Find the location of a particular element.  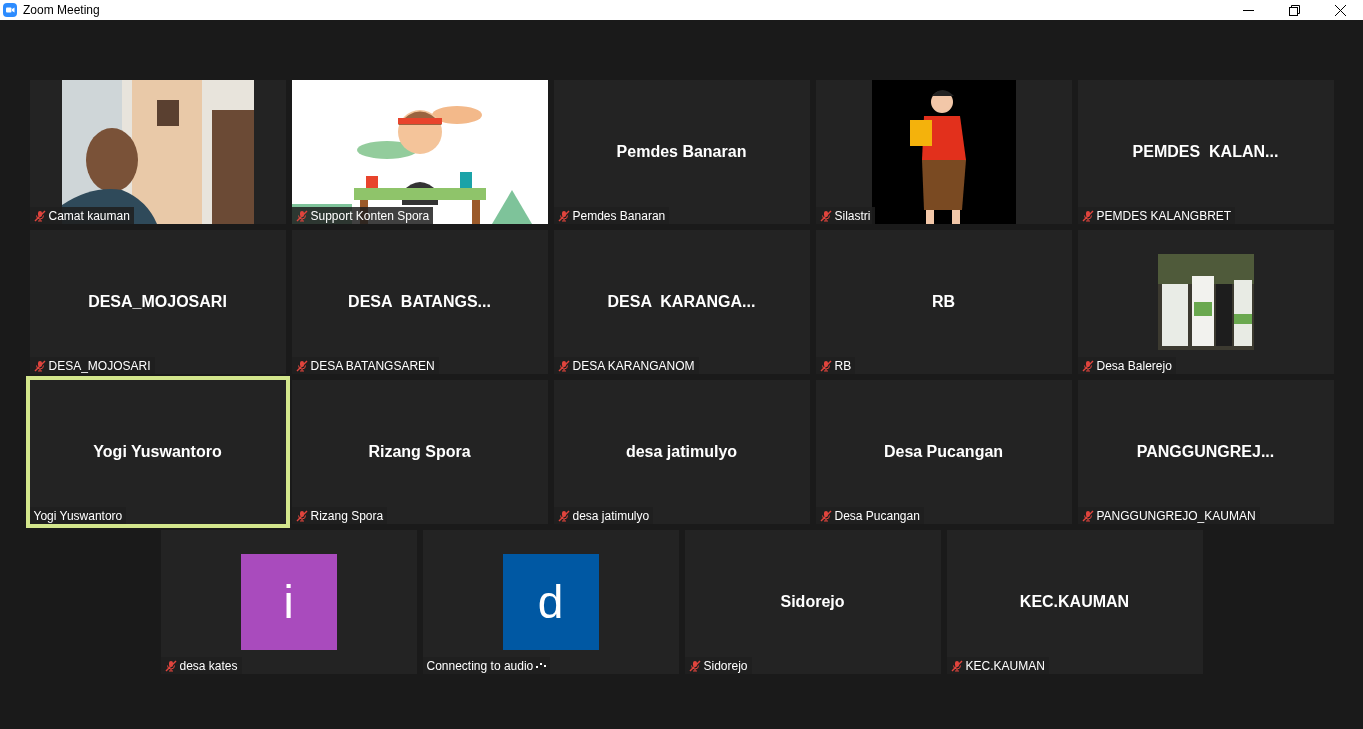

participant-label: Silastri is located at coordinates (852, 215).